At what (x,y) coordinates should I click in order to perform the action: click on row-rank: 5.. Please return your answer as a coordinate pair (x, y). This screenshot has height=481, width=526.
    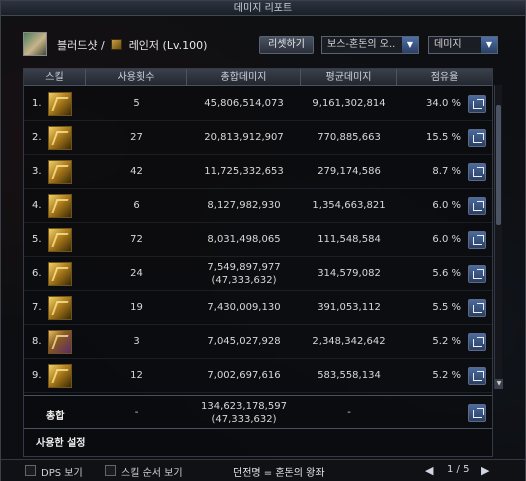
    Looking at the image, I should click on (37, 239).